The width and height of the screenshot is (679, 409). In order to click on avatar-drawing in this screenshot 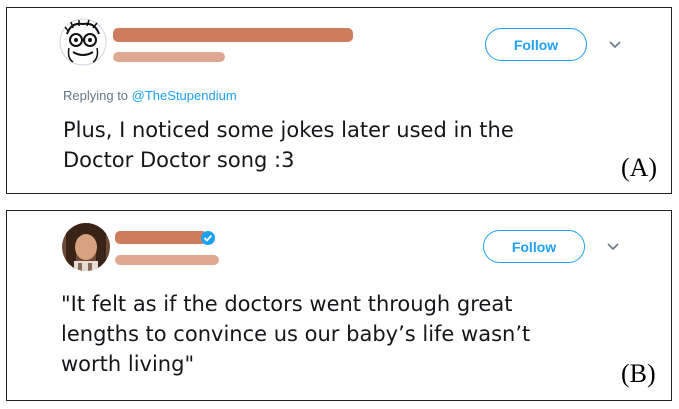, I will do `click(83, 42)`.